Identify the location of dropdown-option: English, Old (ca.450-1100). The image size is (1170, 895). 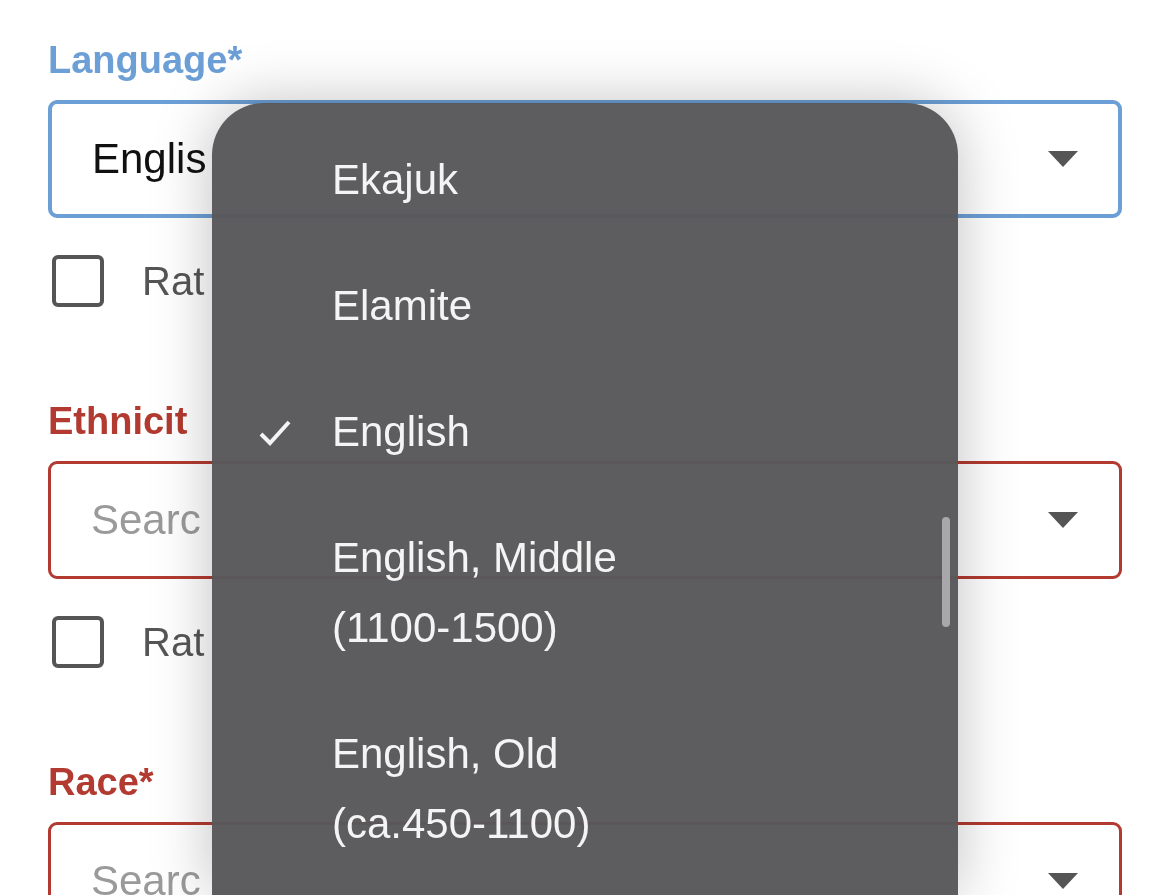
(585, 789).